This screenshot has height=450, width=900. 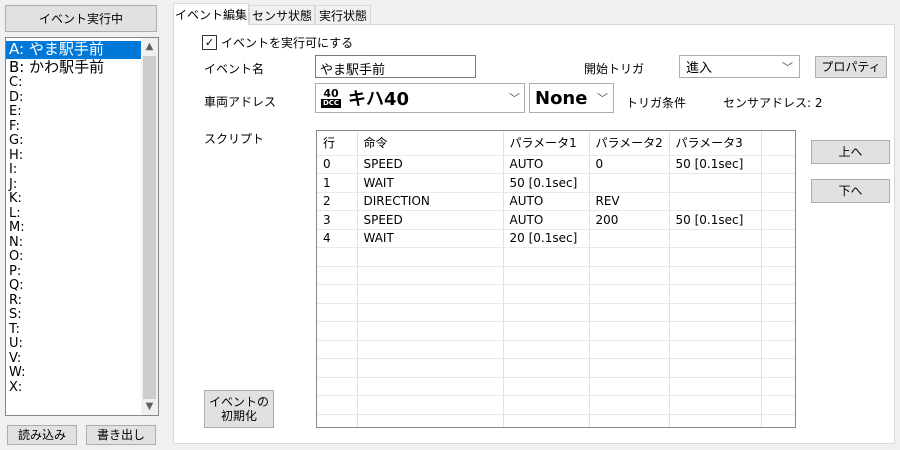 I want to click on script-header-row: 行命令 パラメータ1 パラメータ2 パラメータ3, so click(x=556, y=143).